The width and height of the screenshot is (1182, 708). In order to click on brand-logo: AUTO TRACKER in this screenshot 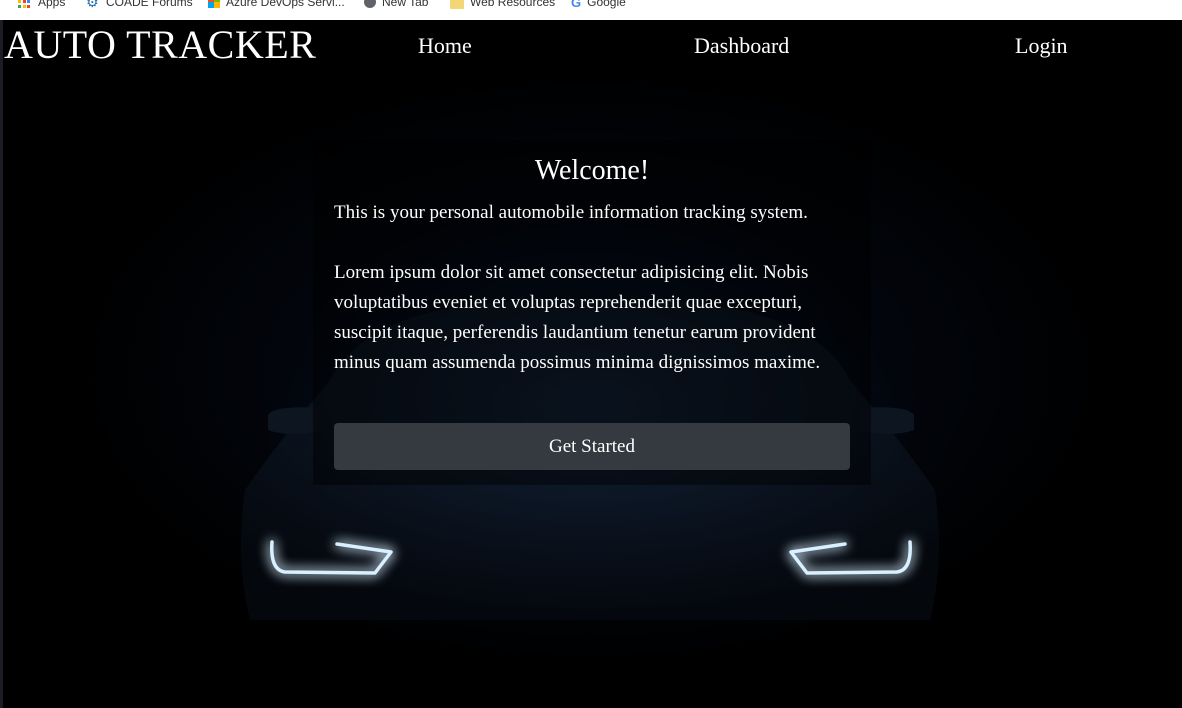, I will do `click(160, 45)`.